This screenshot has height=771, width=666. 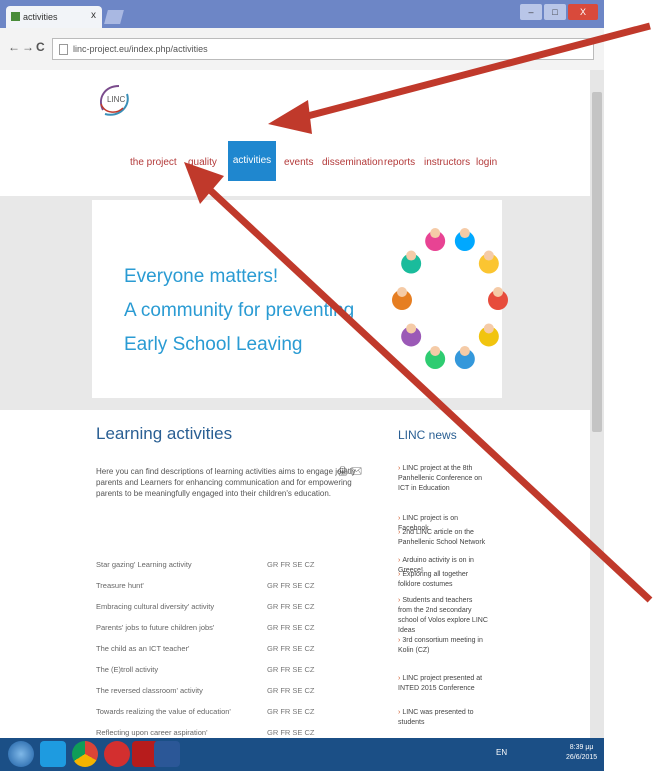 I want to click on nav-reports: reports, so click(x=399, y=162).